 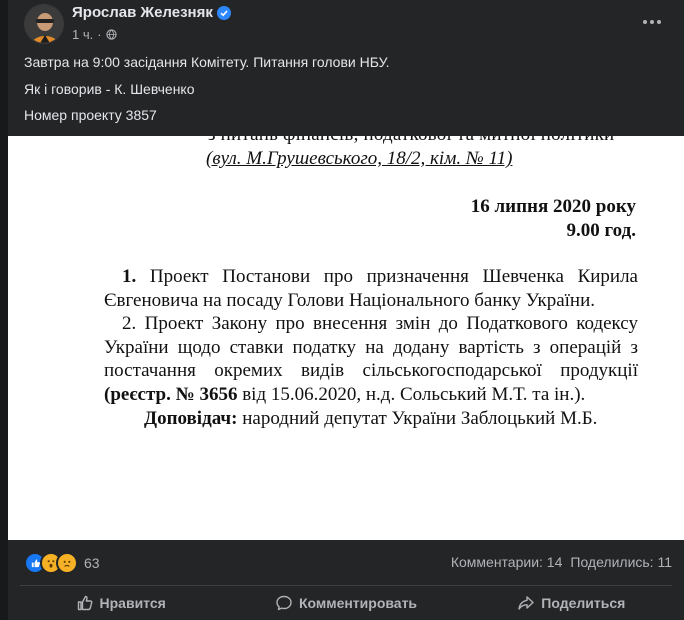 What do you see at coordinates (284, 603) in the screenshot?
I see `comment-icon` at bounding box center [284, 603].